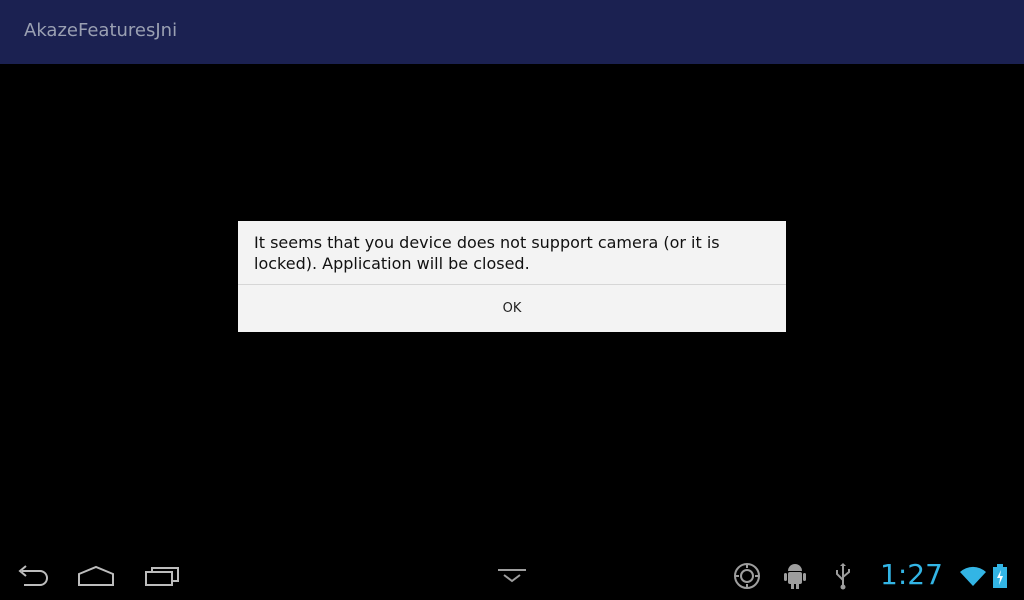  Describe the element at coordinates (911, 574) in the screenshot. I see `status-clock: 1:27` at that location.